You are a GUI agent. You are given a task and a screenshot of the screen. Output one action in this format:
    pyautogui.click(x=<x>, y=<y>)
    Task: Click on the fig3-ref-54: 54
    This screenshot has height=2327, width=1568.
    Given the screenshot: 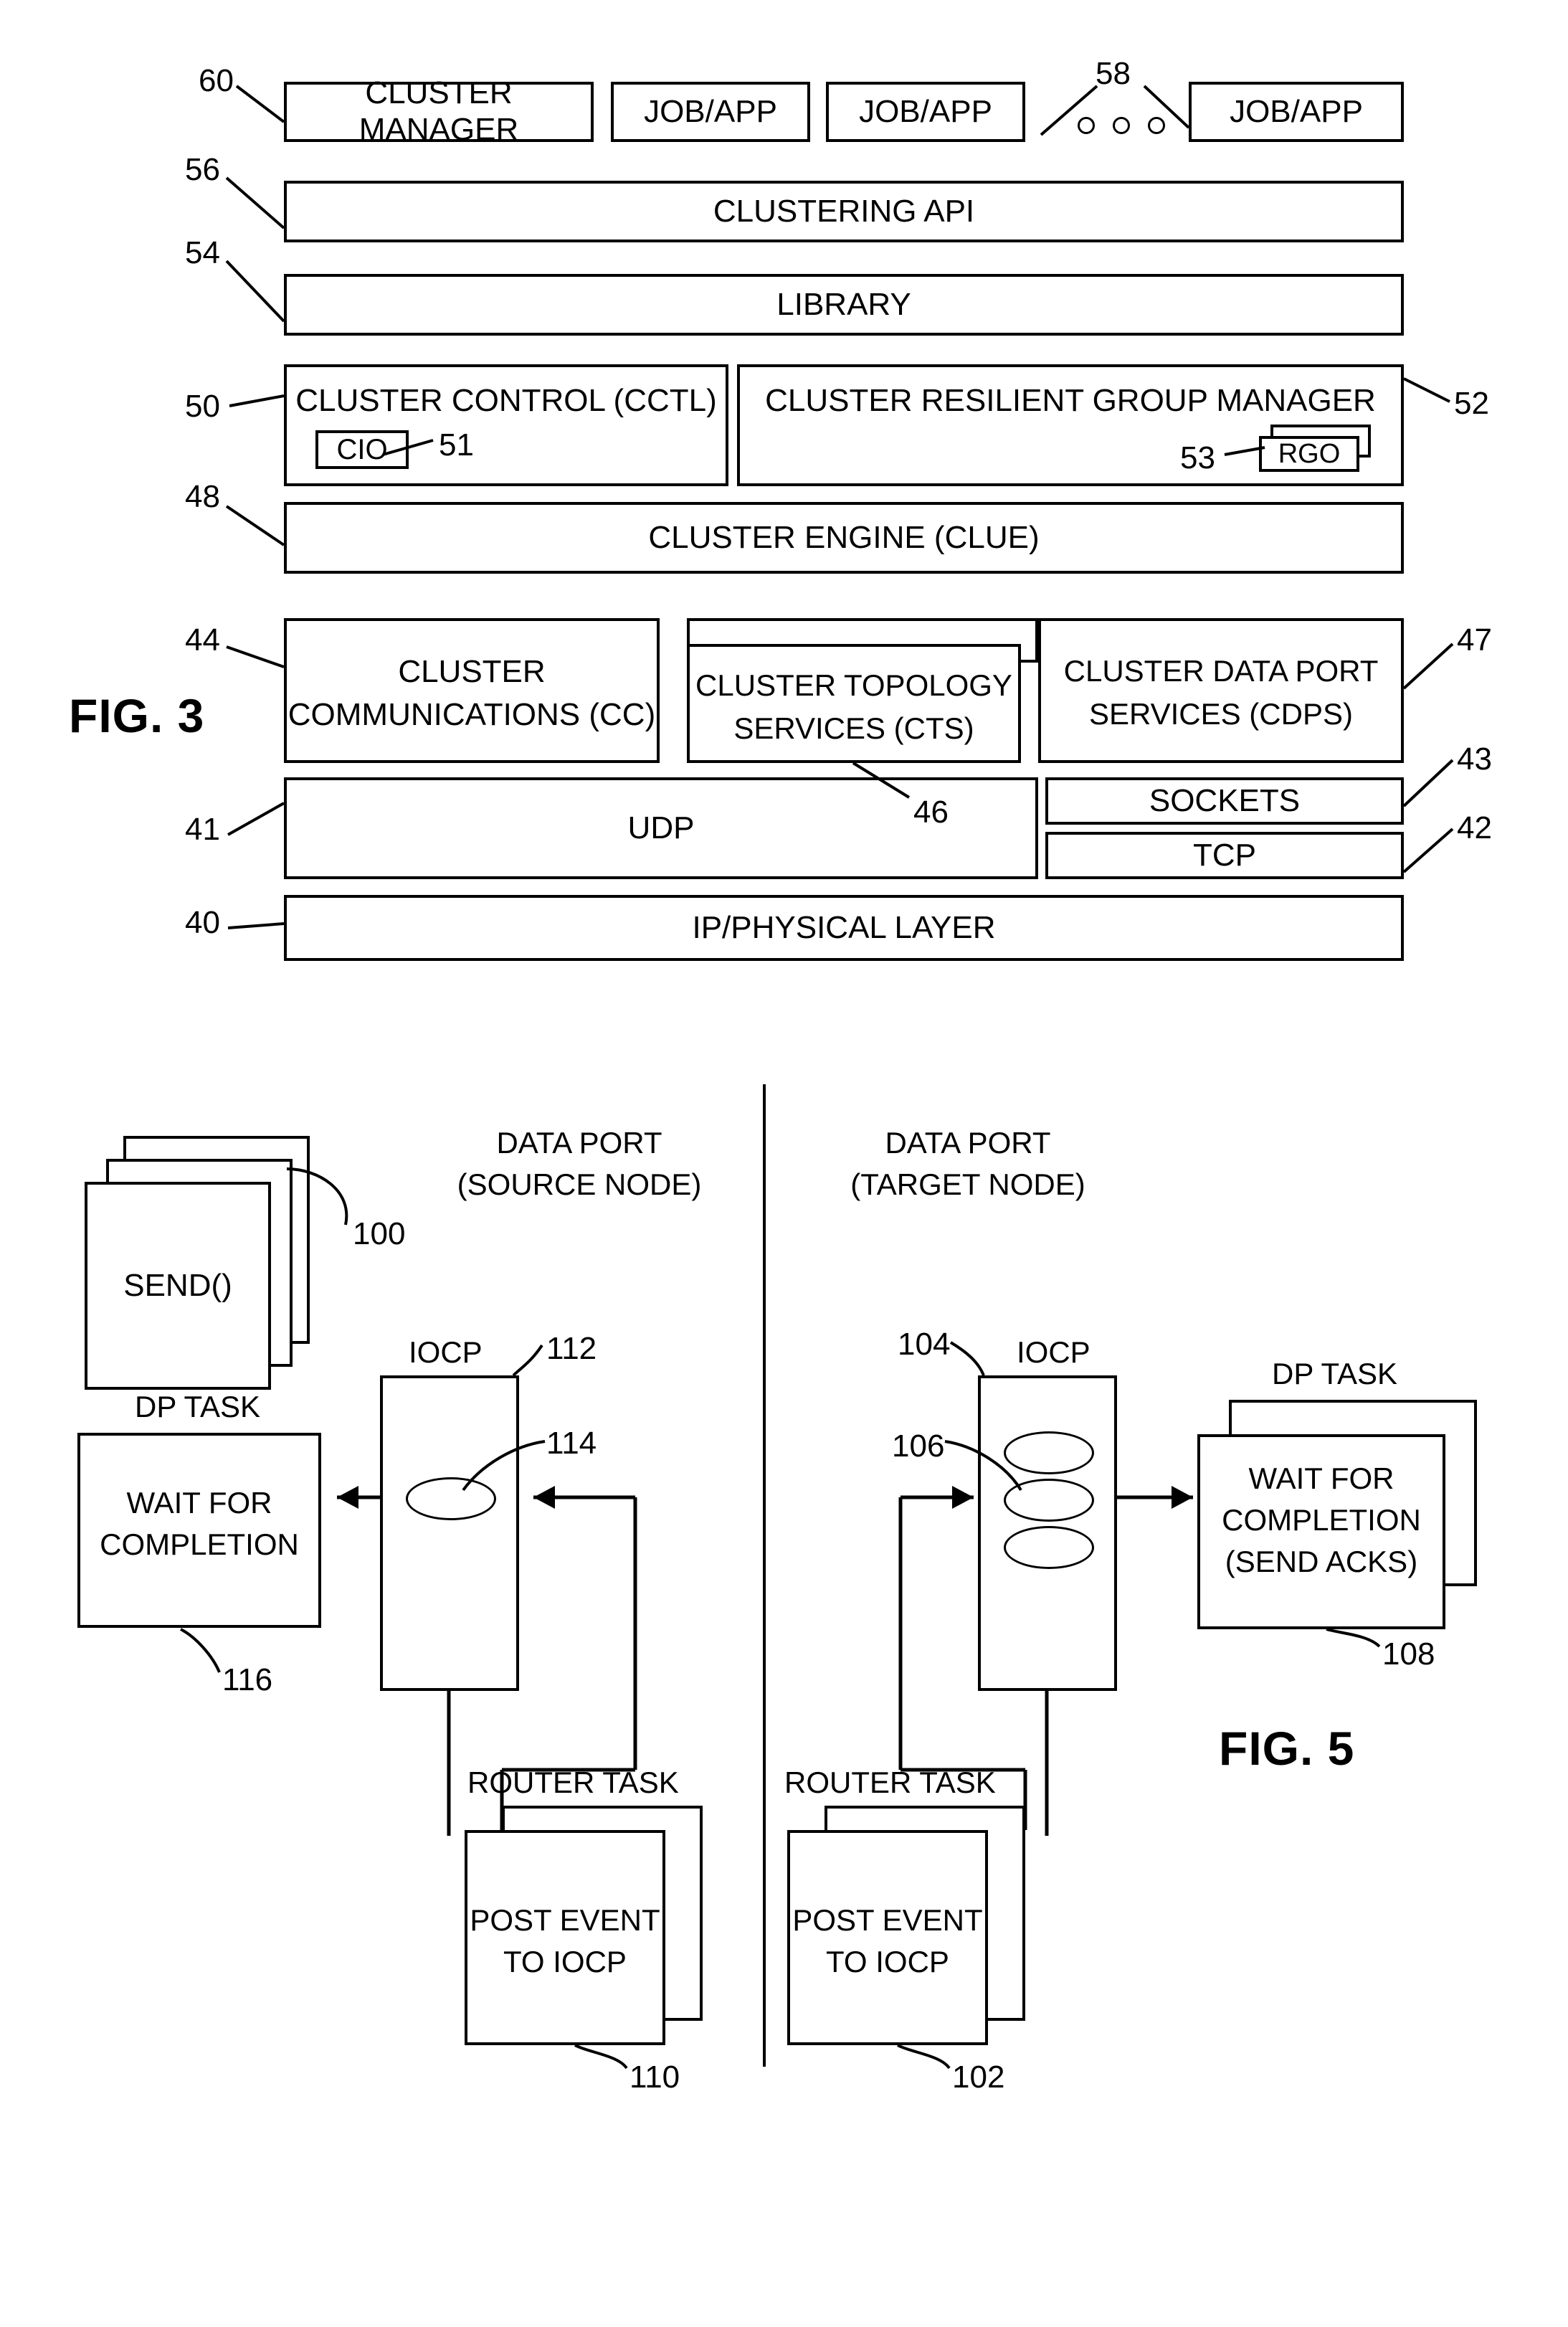 What is the action you would take?
    pyautogui.click(x=202, y=252)
    